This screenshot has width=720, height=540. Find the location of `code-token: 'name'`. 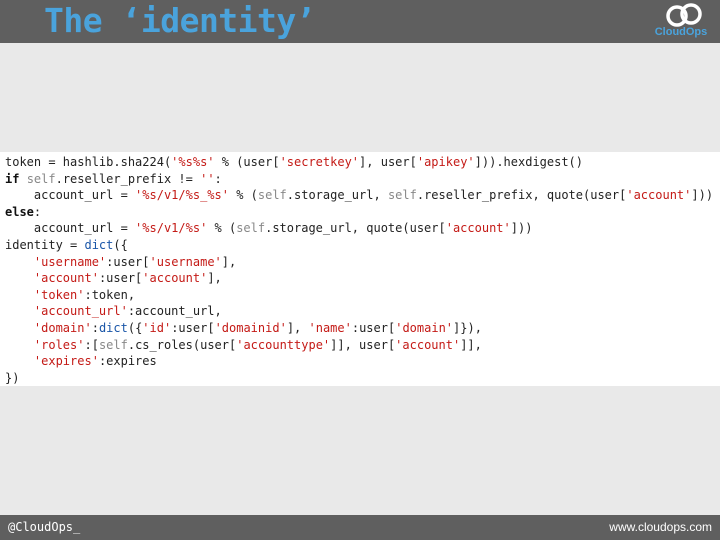

code-token: 'name' is located at coordinates (330, 328).